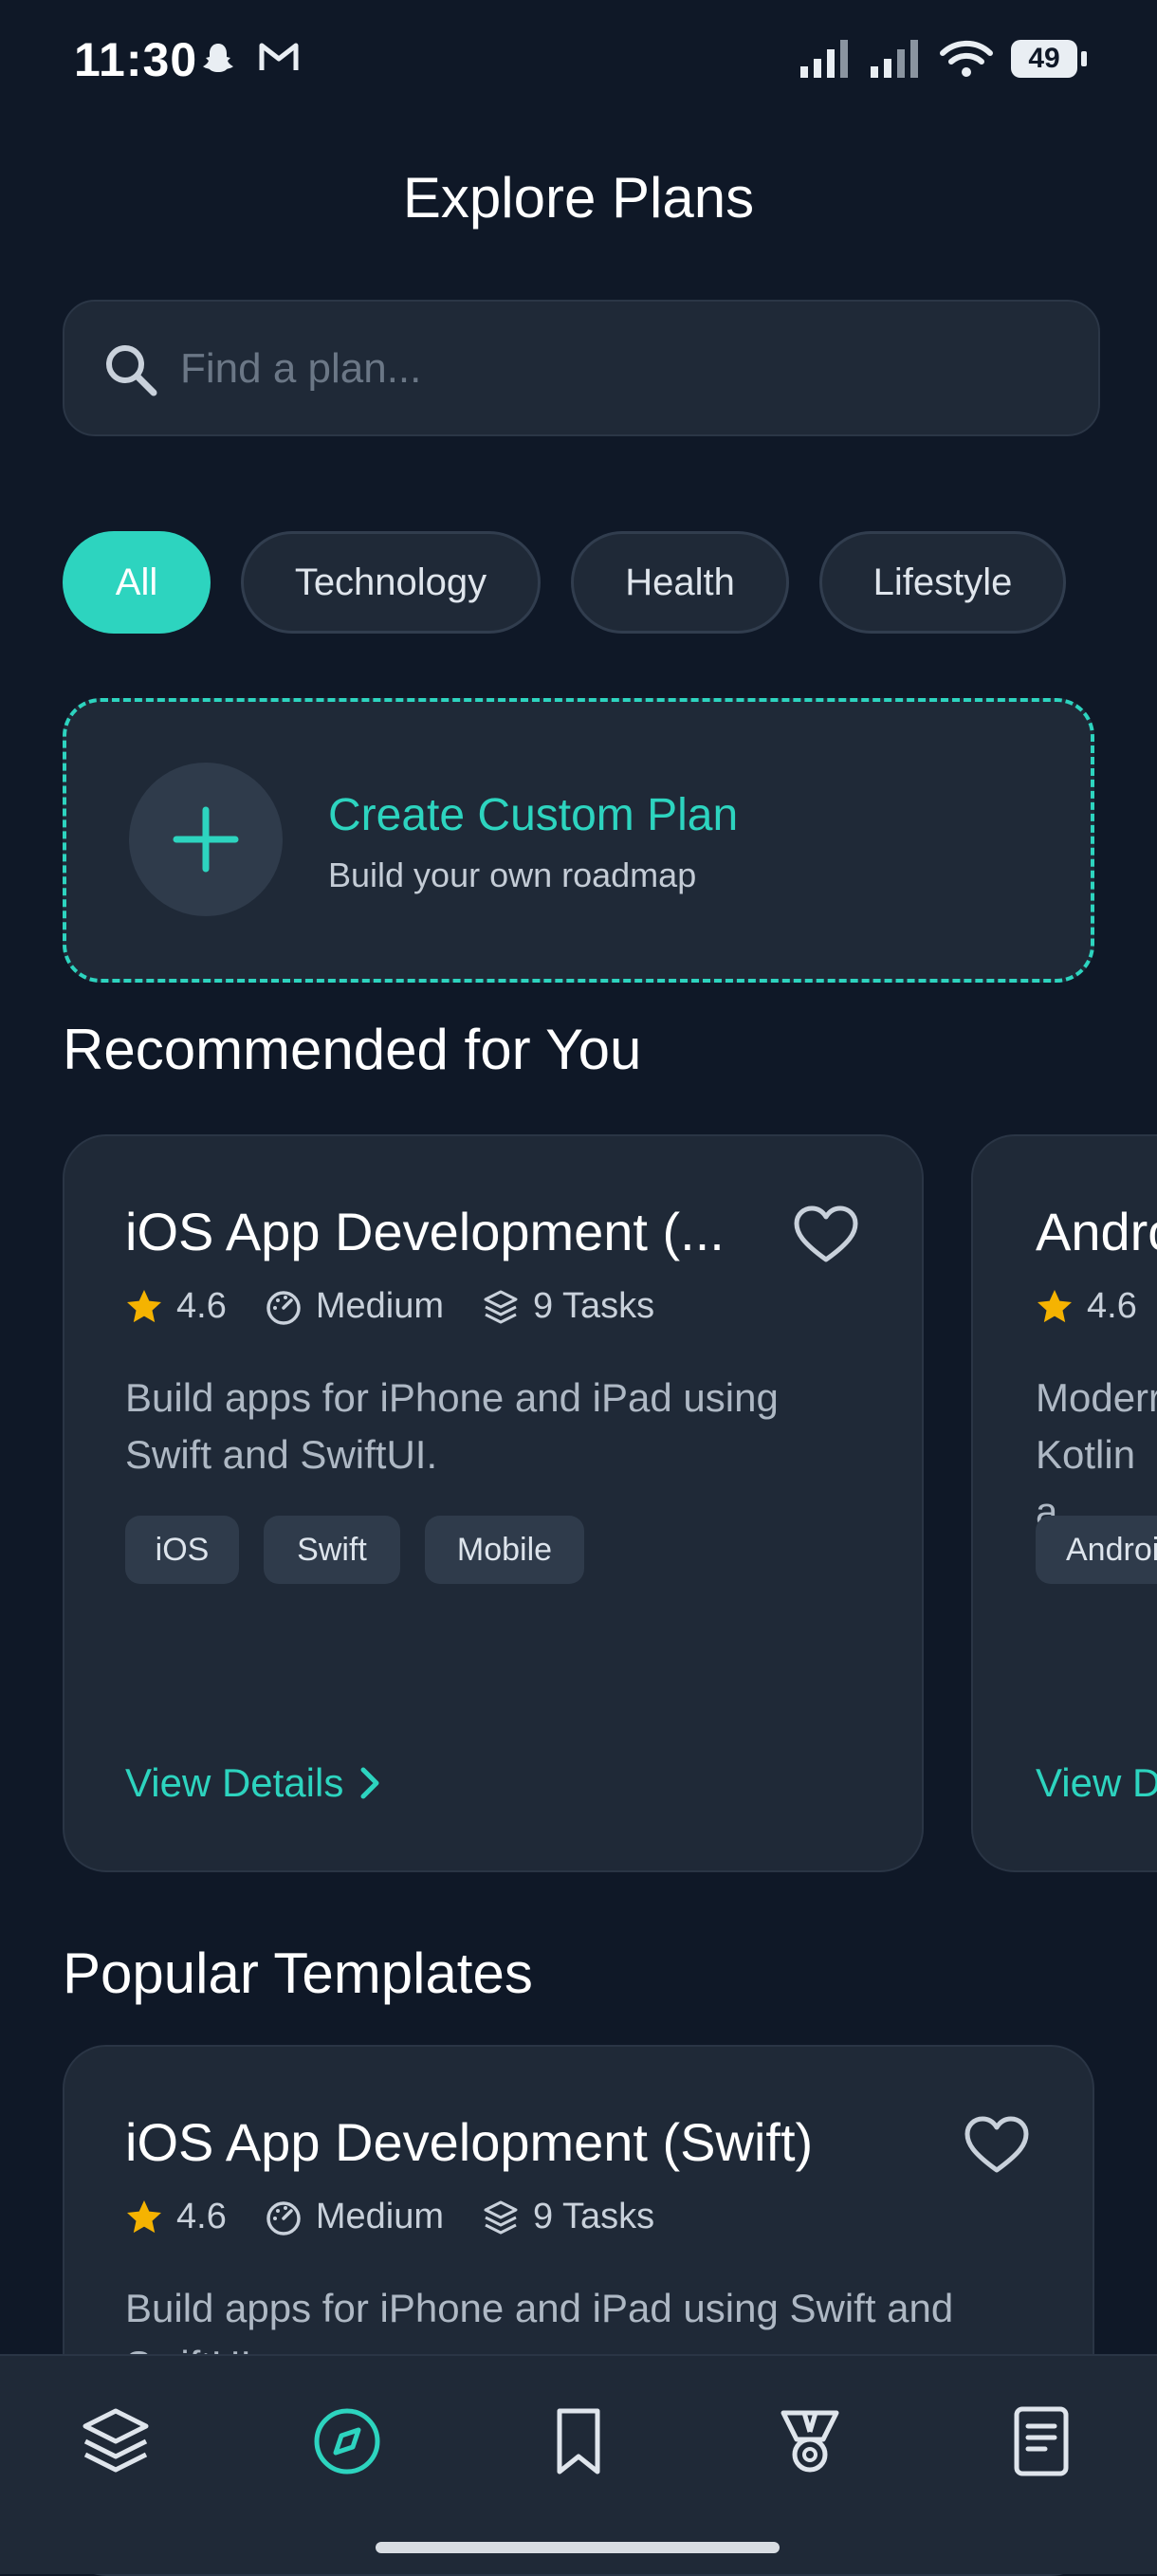 Image resolution: width=1157 pixels, height=2576 pixels. I want to click on plus-icon, so click(206, 839).